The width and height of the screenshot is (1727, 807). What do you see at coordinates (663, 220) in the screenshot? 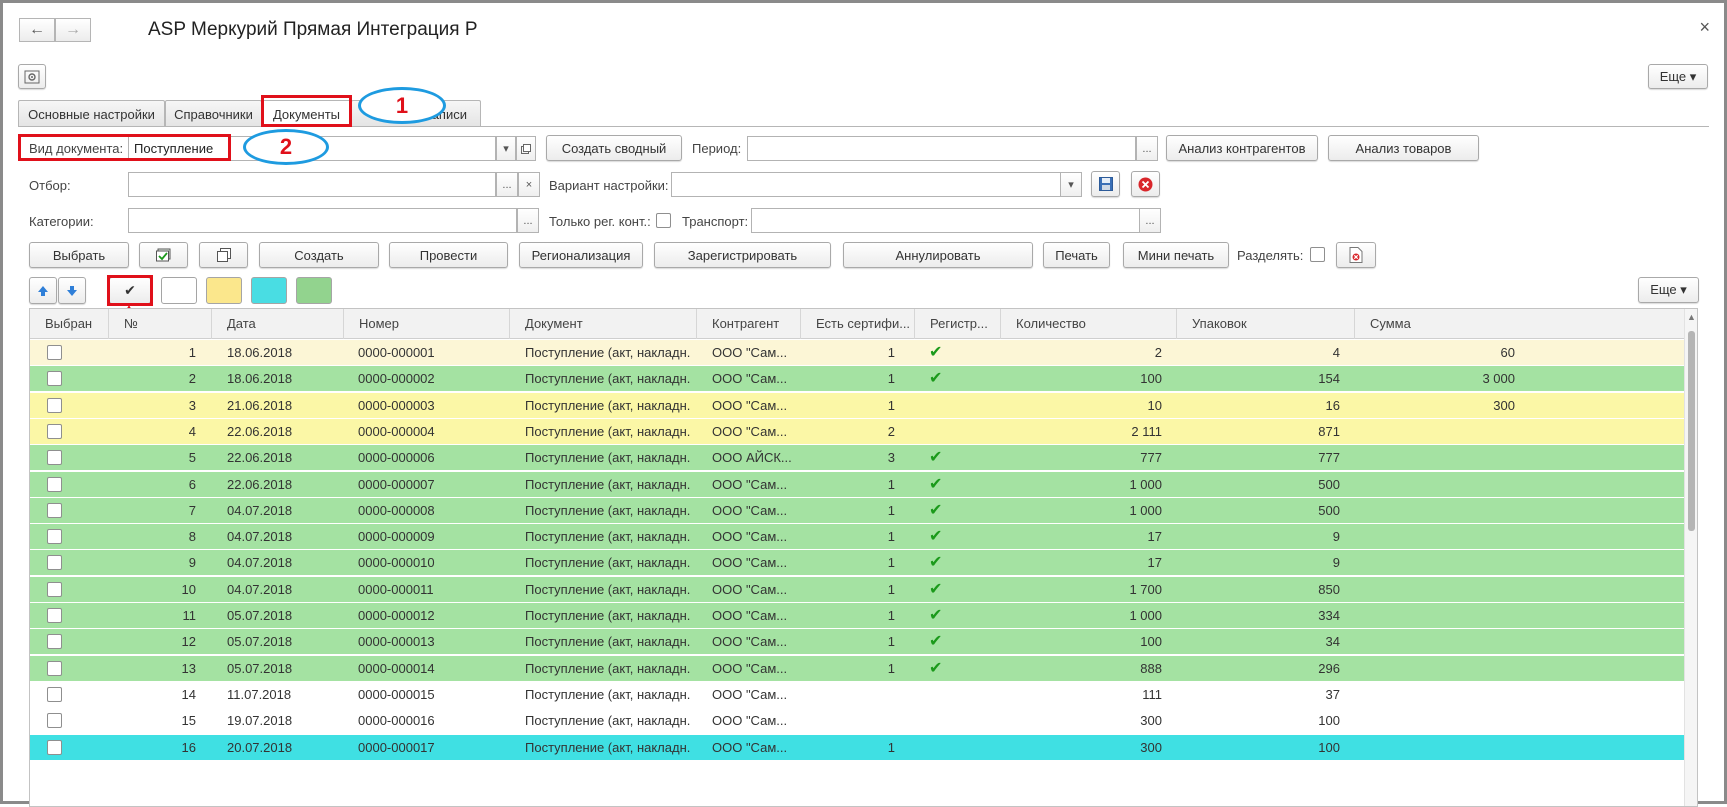
I see `only-reg-checkbox` at bounding box center [663, 220].